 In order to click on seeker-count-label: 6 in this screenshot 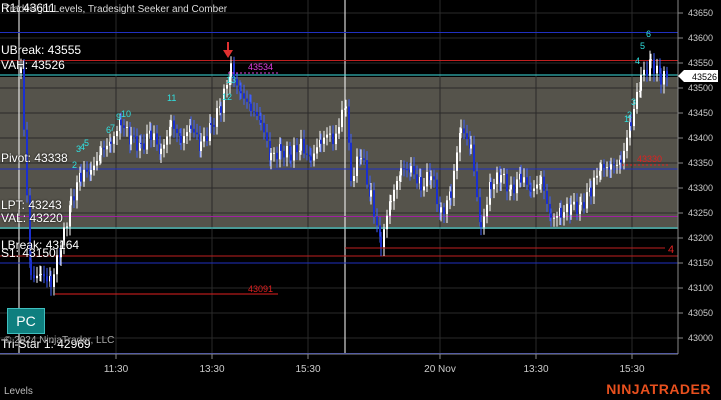, I will do `click(648, 34)`.